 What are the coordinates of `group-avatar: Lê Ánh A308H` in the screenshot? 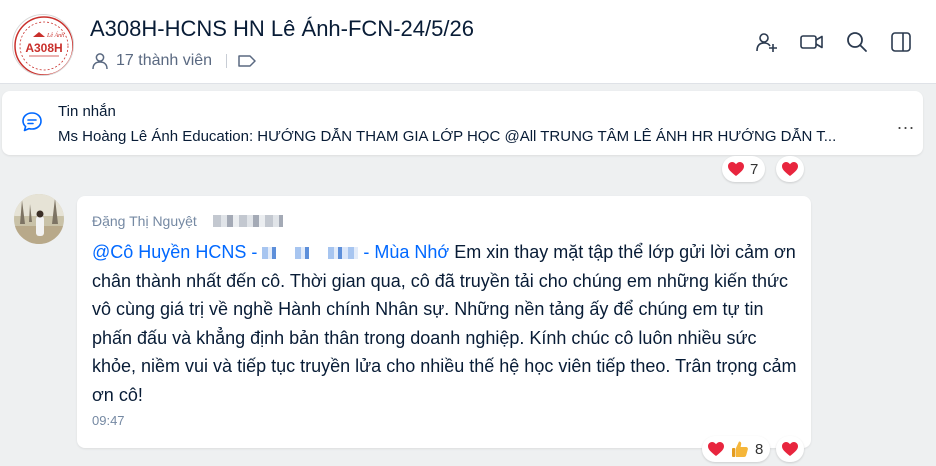 It's located at (43, 45).